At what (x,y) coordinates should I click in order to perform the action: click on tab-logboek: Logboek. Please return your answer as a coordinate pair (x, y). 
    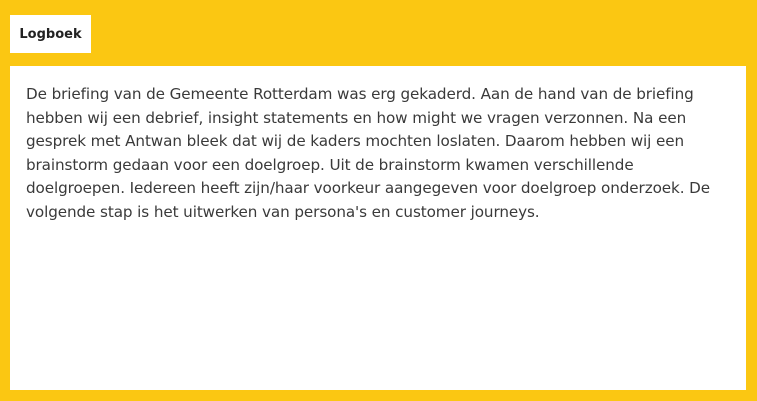
    Looking at the image, I should click on (50, 34).